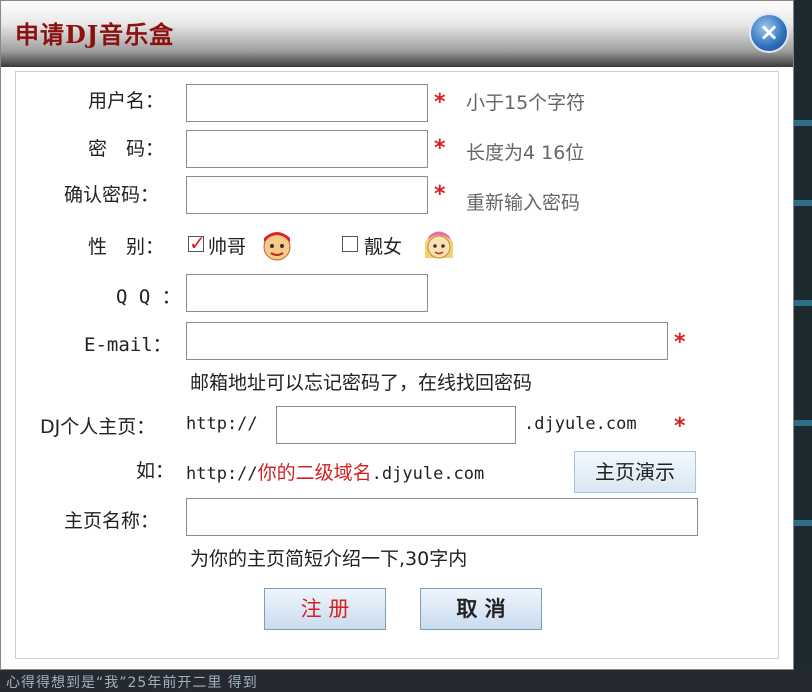 The width and height of the screenshot is (812, 692). I want to click on homepage-suffix: .djyule.com, so click(580, 424).